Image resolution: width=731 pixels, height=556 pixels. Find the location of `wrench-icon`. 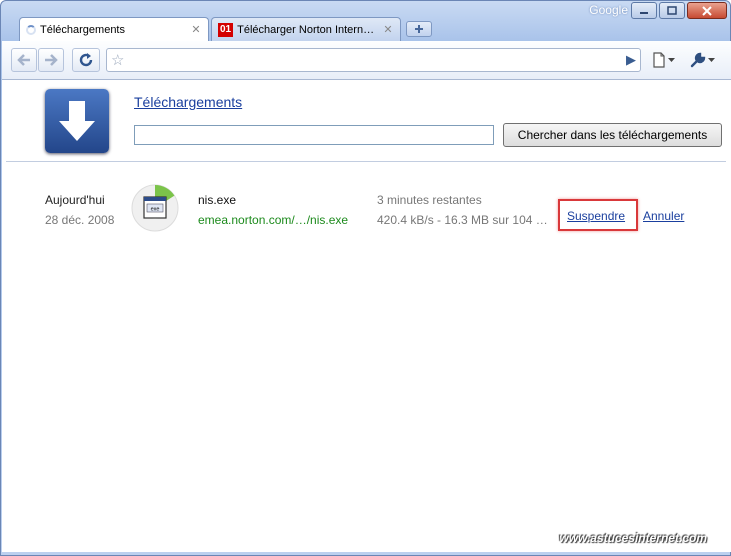

wrench-icon is located at coordinates (698, 60).